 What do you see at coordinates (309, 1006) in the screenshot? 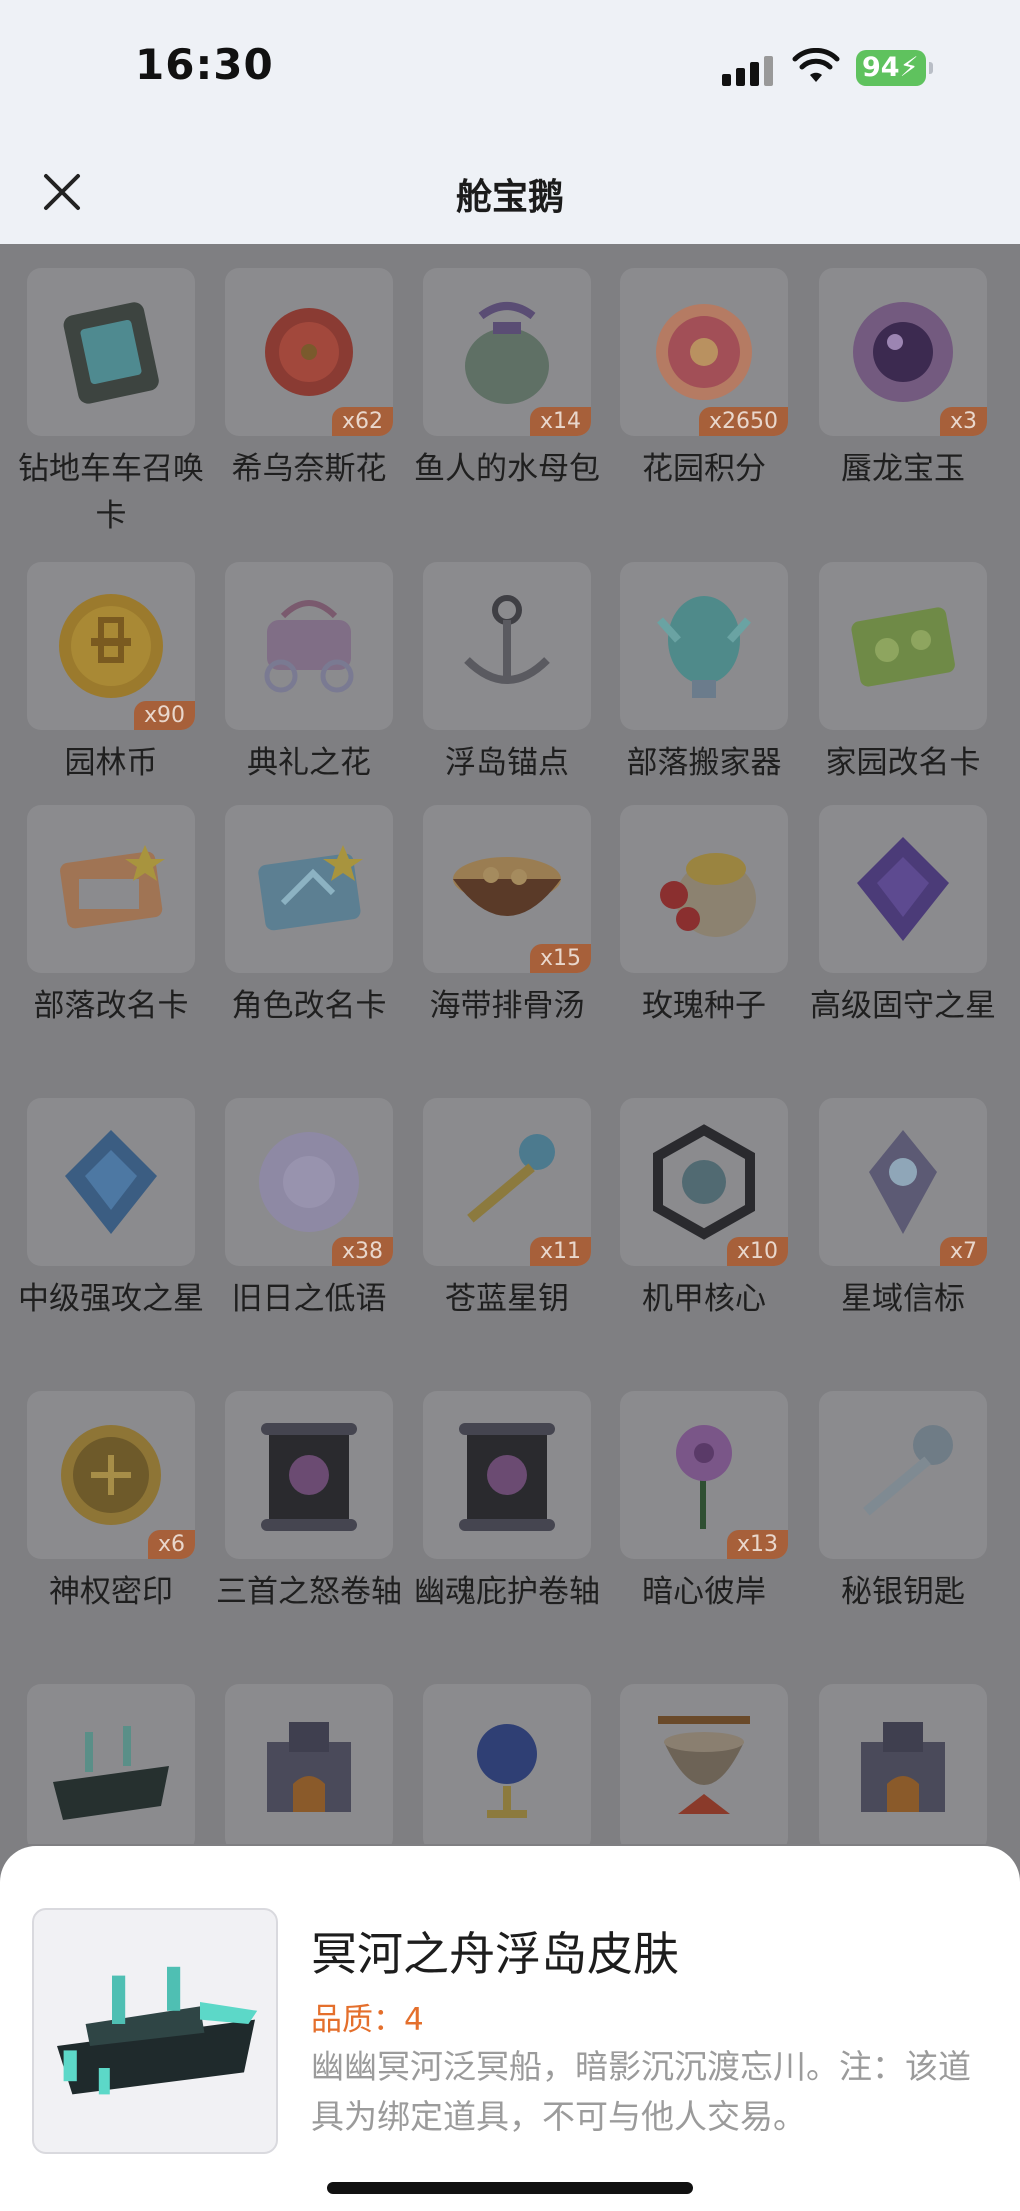
I see `item-label: 角色改名卡` at bounding box center [309, 1006].